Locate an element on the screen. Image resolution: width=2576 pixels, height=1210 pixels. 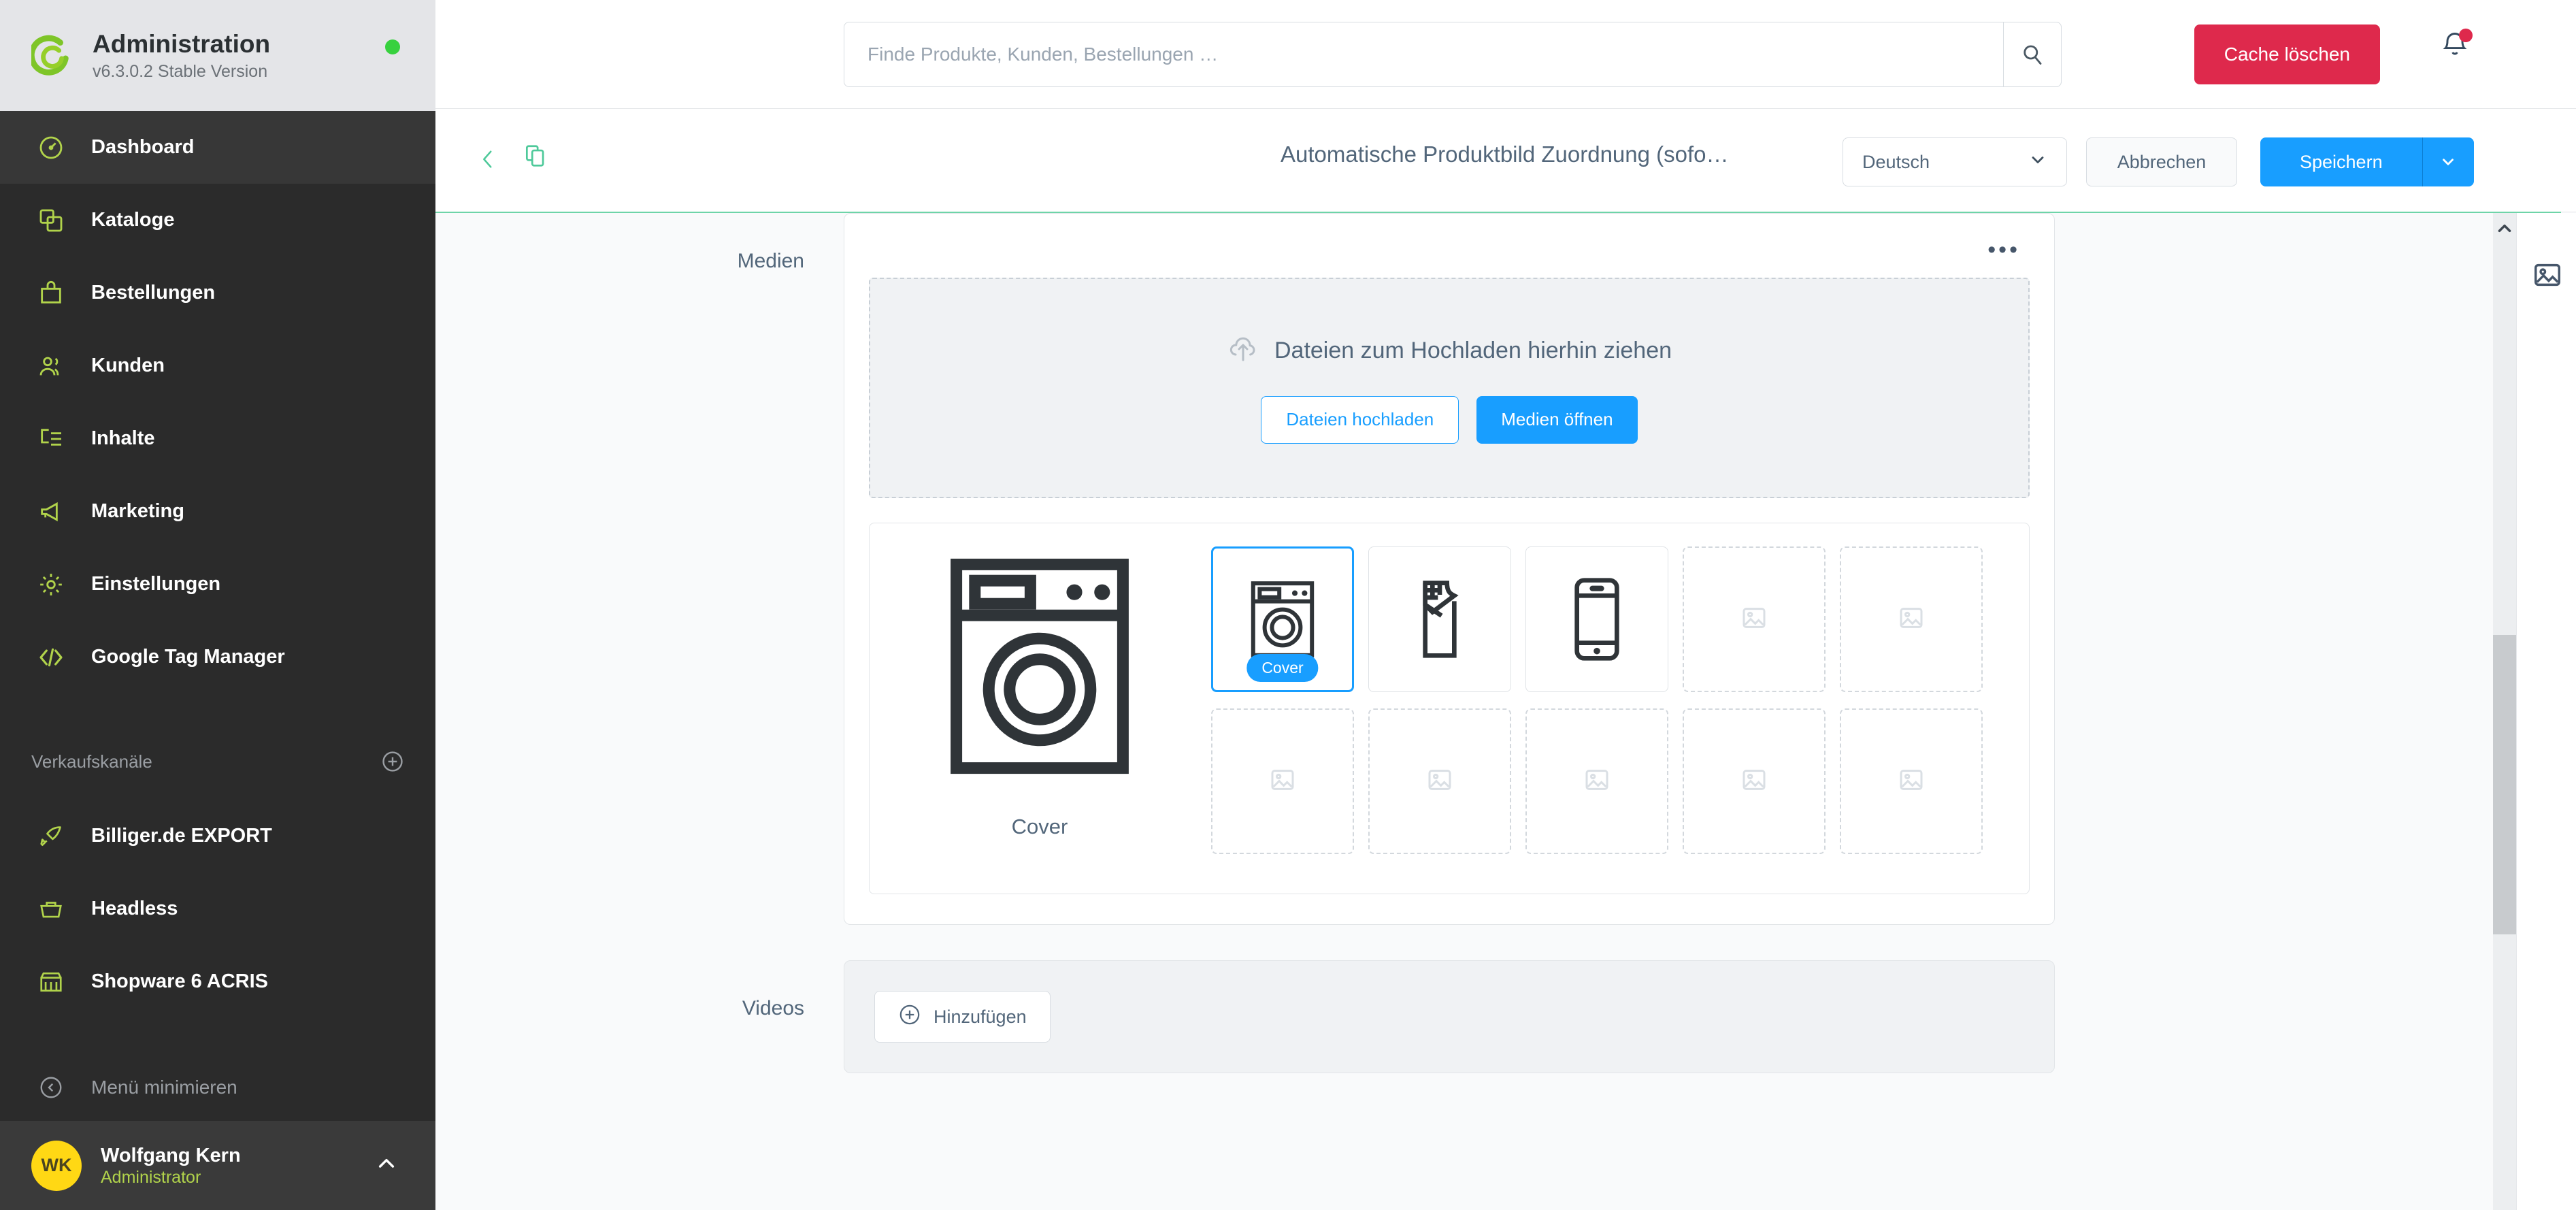
add-sales-channel-icon is located at coordinates (392, 762).